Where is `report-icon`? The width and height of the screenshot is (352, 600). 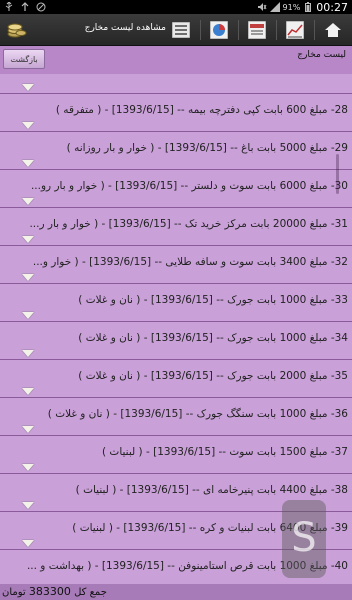
report-icon is located at coordinates (257, 30).